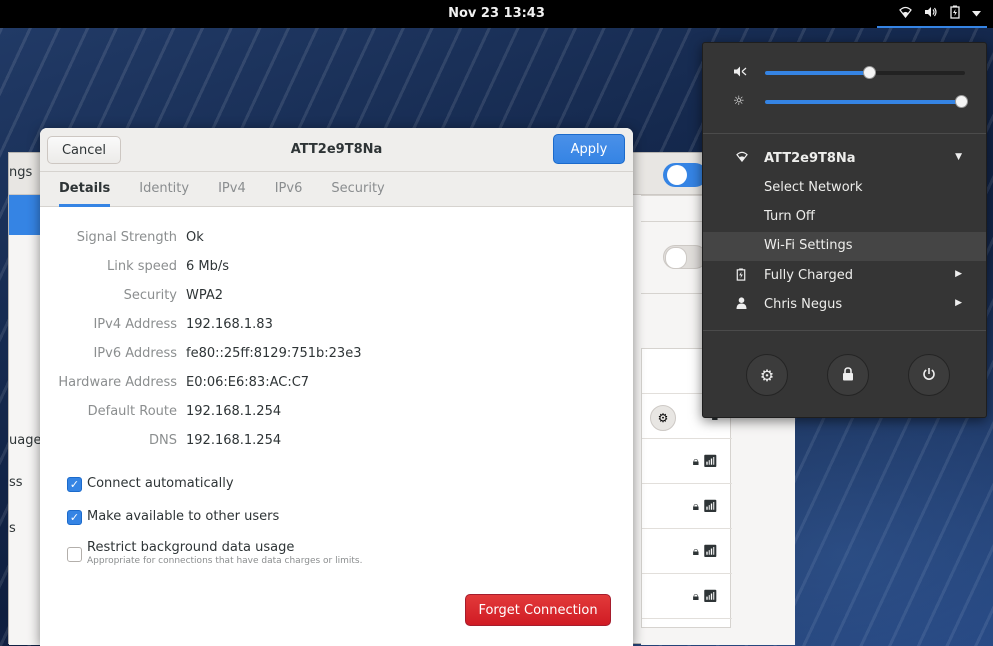 The image size is (993, 646). Describe the element at coordinates (150, 295) in the screenshot. I see `detail-label: Security` at that location.